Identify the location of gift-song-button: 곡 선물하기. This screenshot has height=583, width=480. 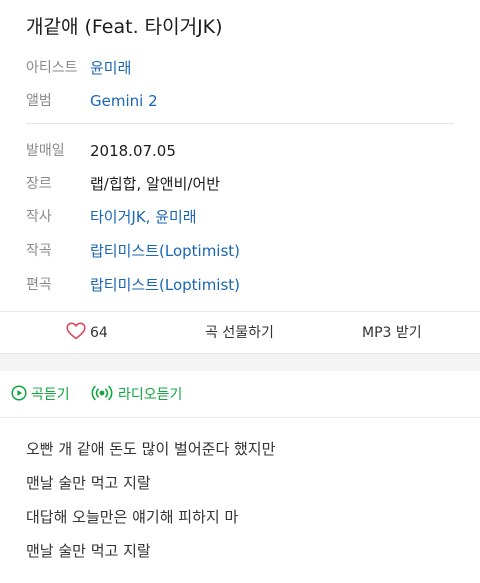
(239, 333).